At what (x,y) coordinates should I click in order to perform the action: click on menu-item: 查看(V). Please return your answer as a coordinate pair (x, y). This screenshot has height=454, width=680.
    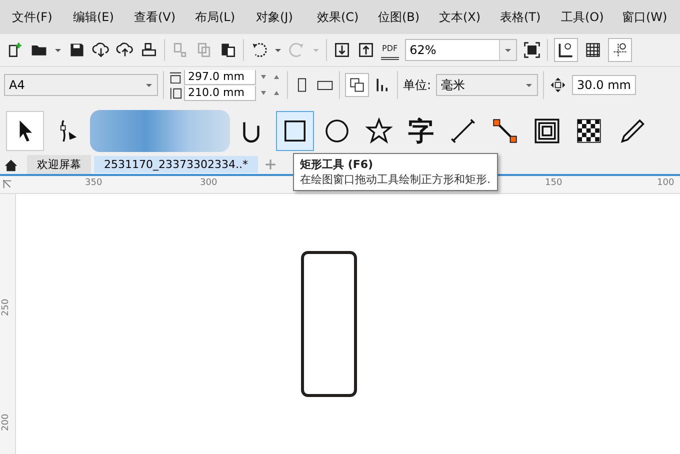
    Looking at the image, I should click on (156, 17).